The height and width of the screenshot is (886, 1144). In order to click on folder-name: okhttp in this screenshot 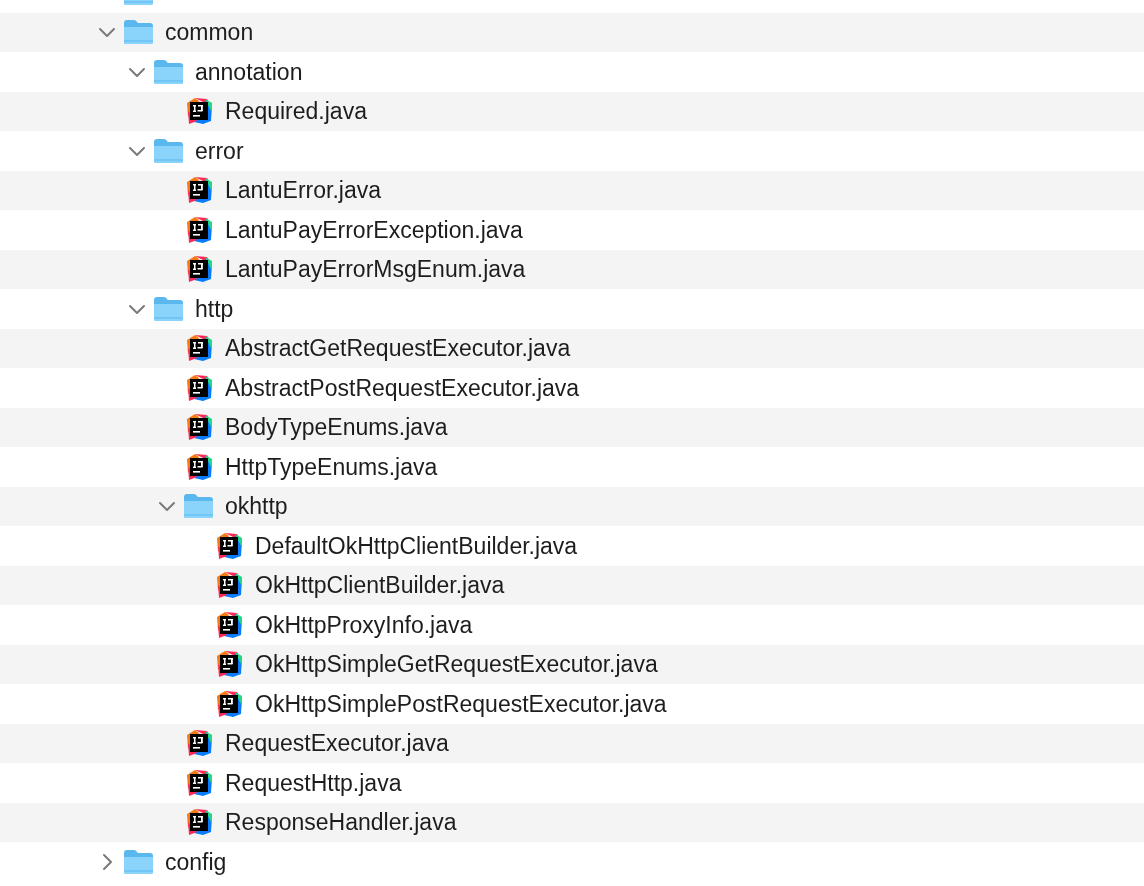, I will do `click(256, 506)`.